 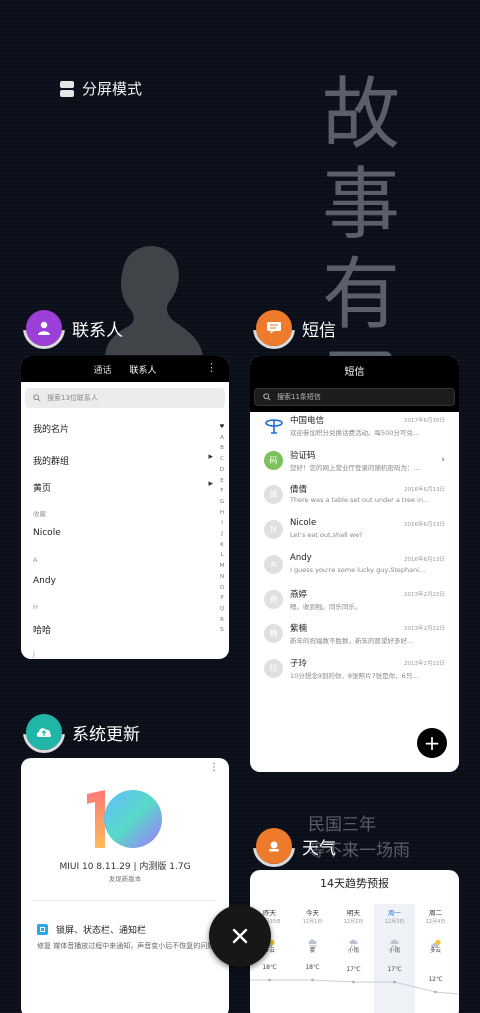 I want to click on thread-name: 中国电信, so click(x=307, y=421).